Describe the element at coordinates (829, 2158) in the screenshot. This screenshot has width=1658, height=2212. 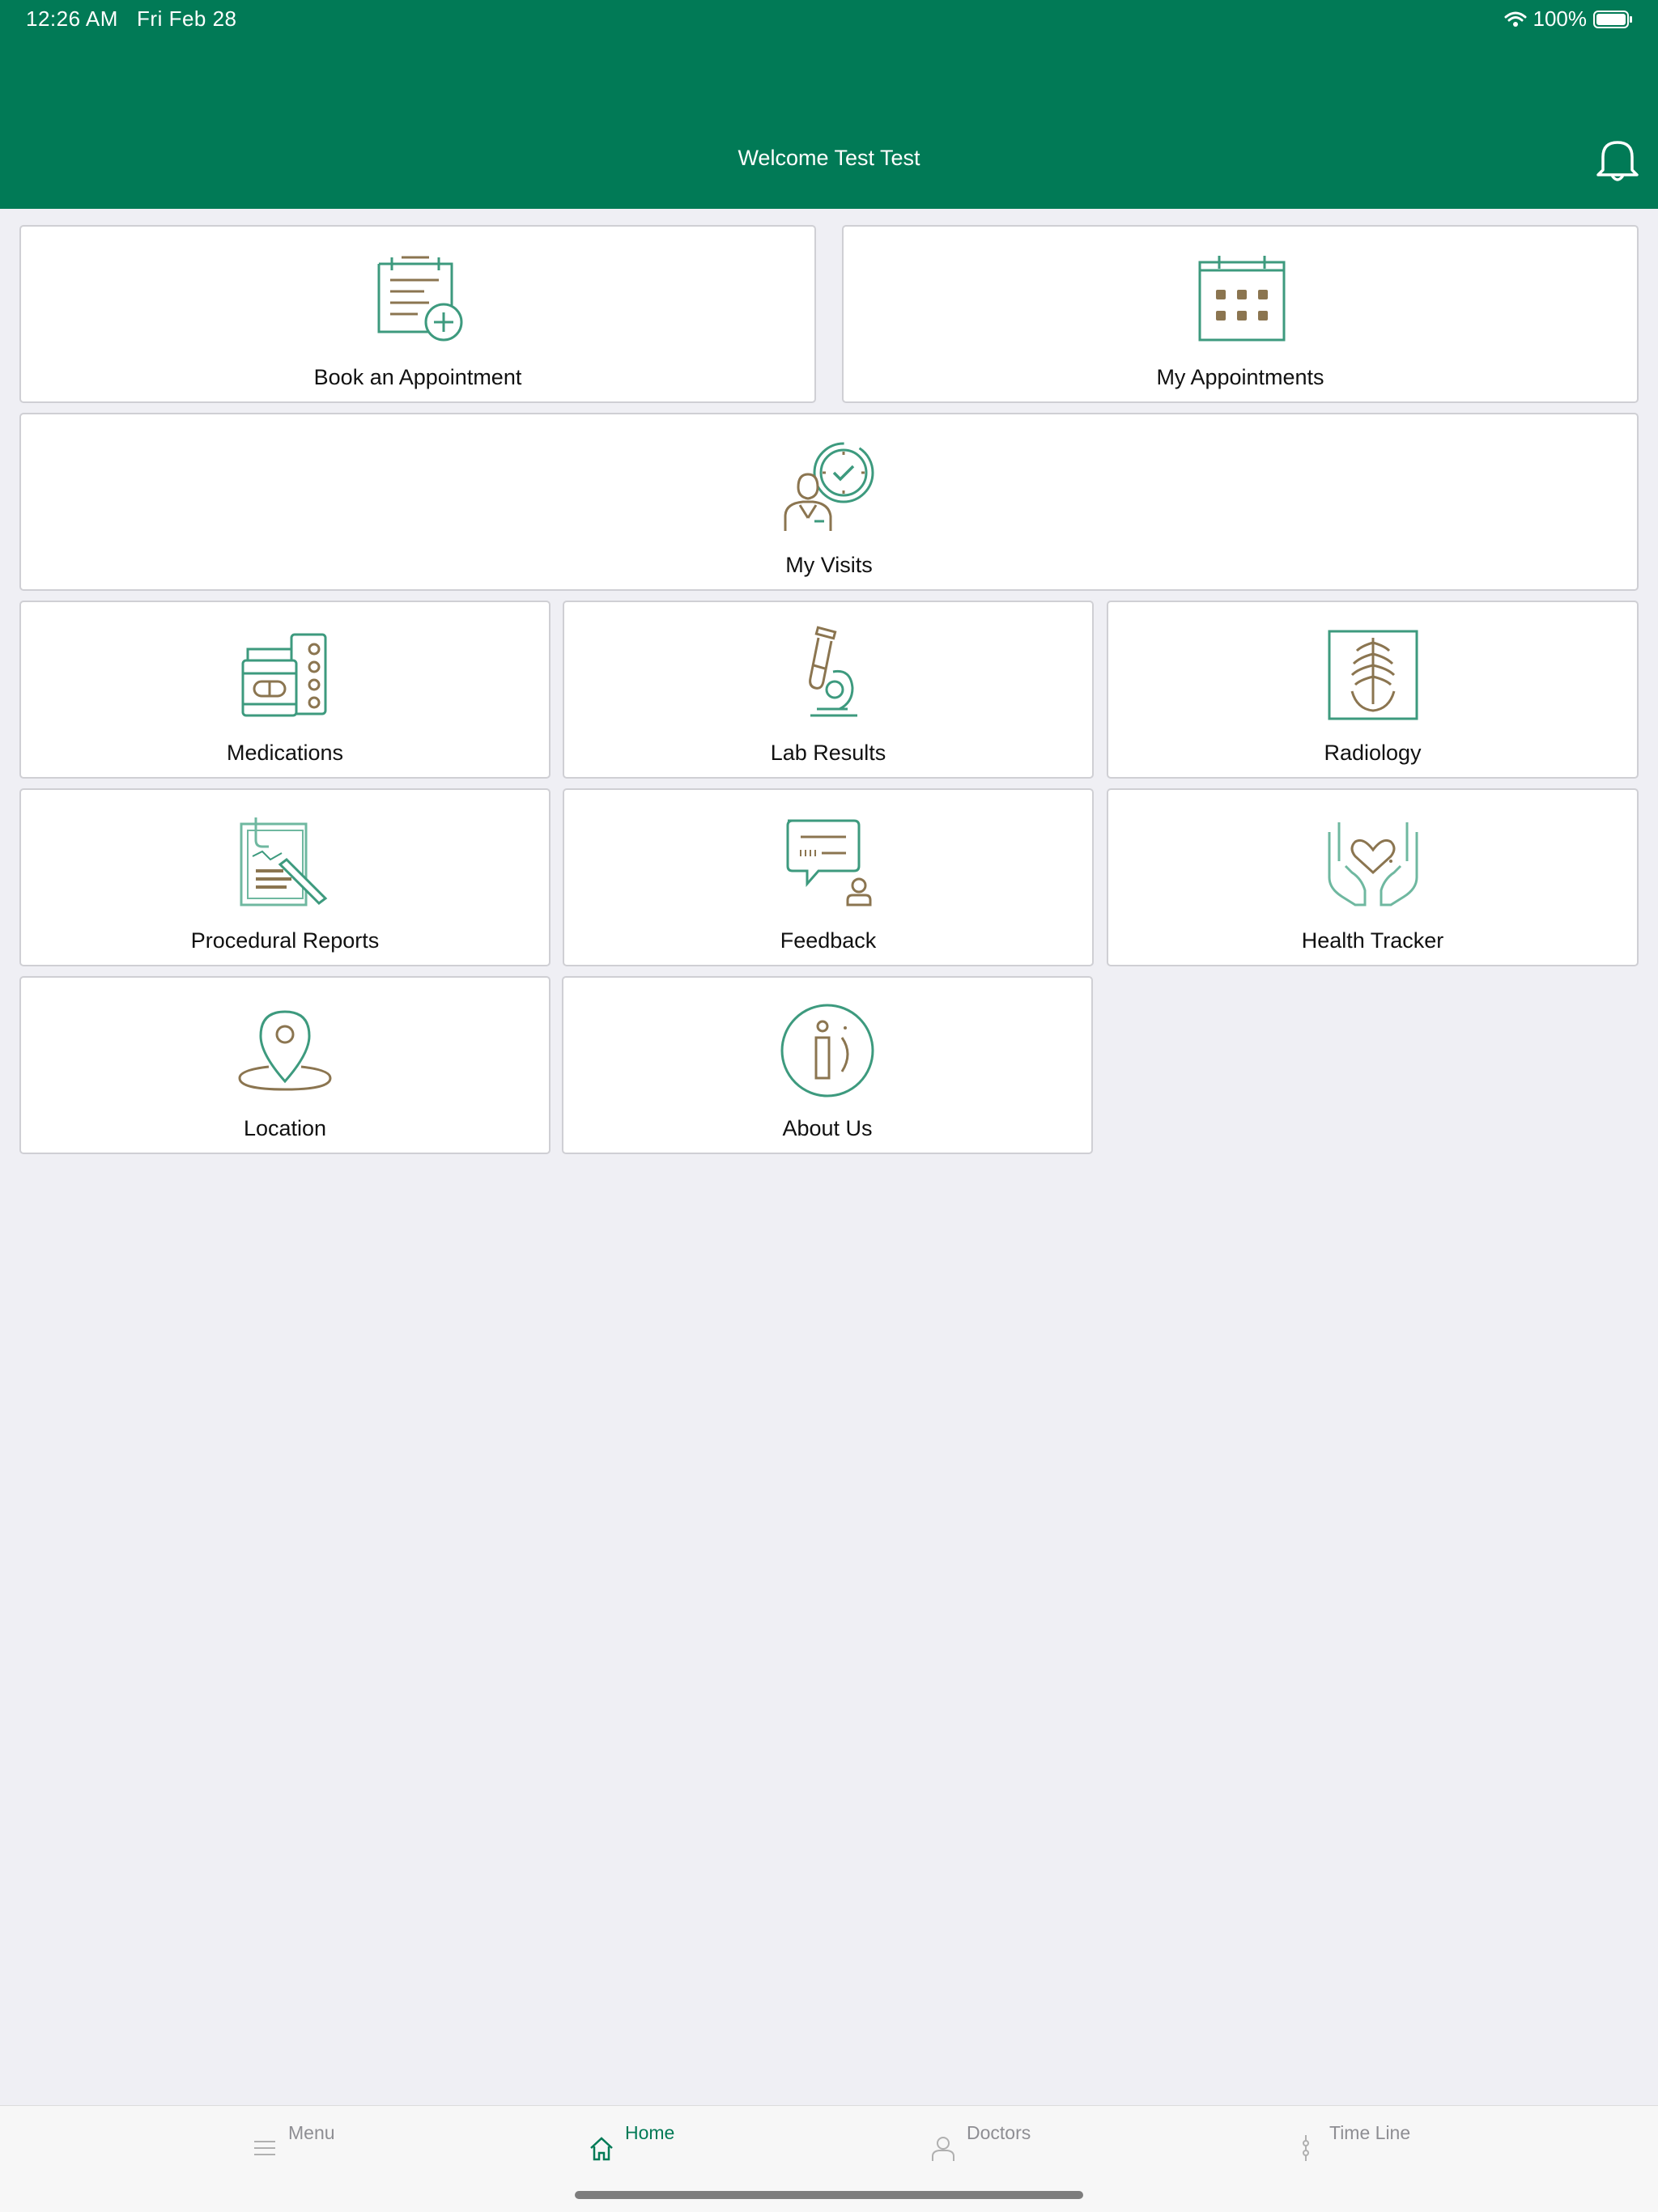
I see `tab-bar: Menu Home Doctors Time Line` at that location.